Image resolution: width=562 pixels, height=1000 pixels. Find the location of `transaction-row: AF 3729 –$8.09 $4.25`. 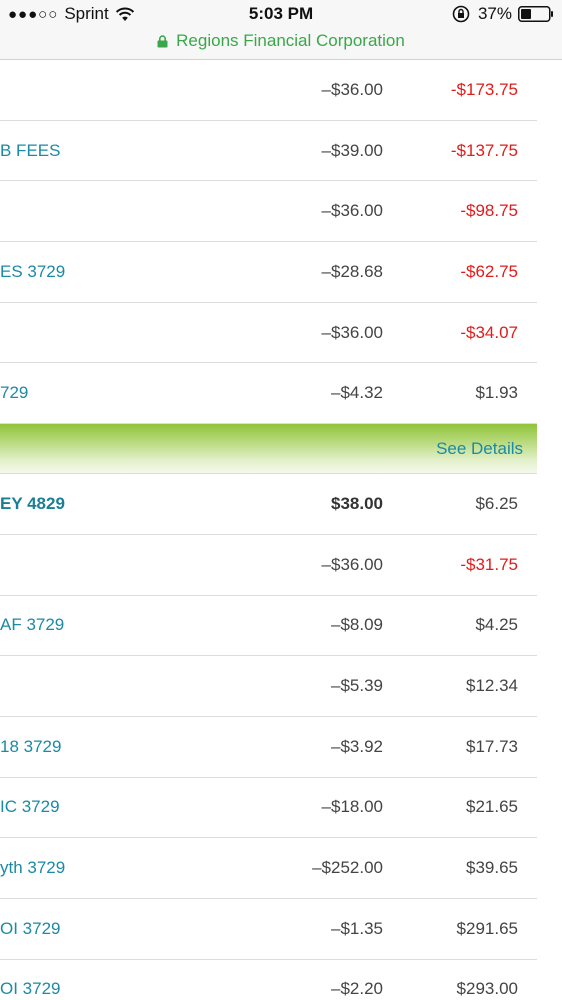

transaction-row: AF 3729 –$8.09 $4.25 is located at coordinates (268, 626).